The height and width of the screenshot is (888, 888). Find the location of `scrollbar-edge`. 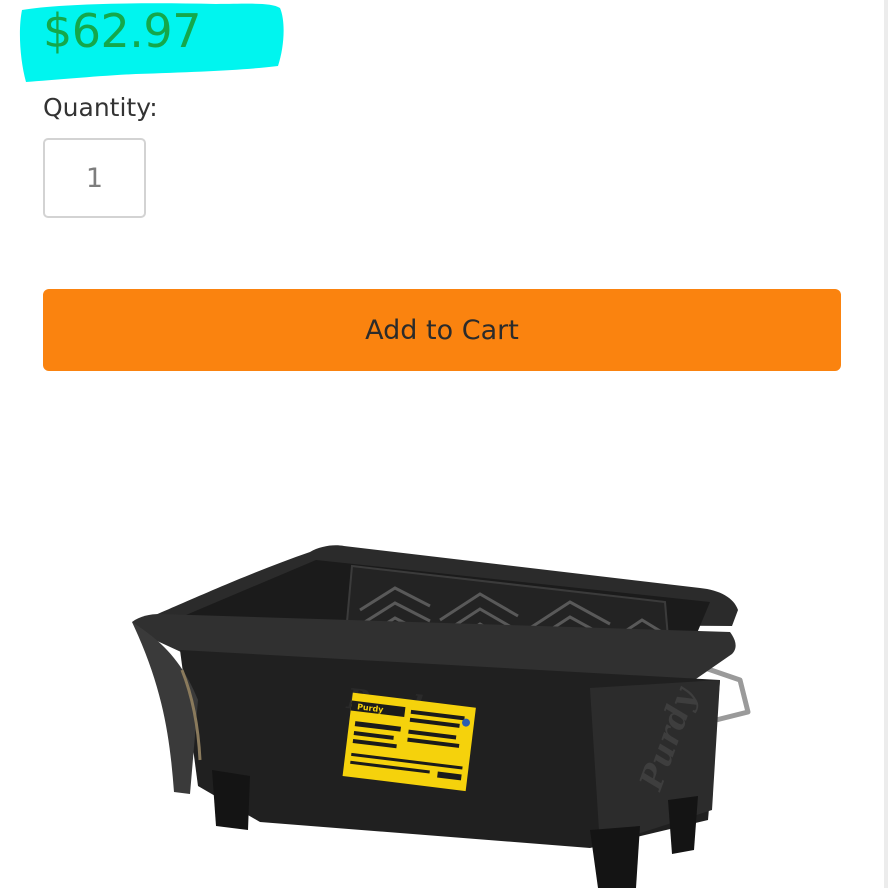

scrollbar-edge is located at coordinates (886, 444).